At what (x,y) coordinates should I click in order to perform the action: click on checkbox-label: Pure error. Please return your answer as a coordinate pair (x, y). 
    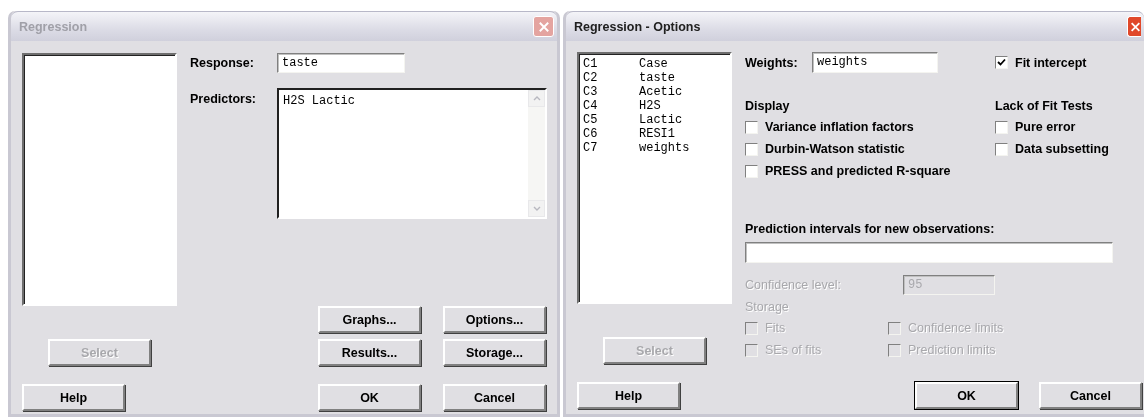
    Looking at the image, I should click on (1045, 127).